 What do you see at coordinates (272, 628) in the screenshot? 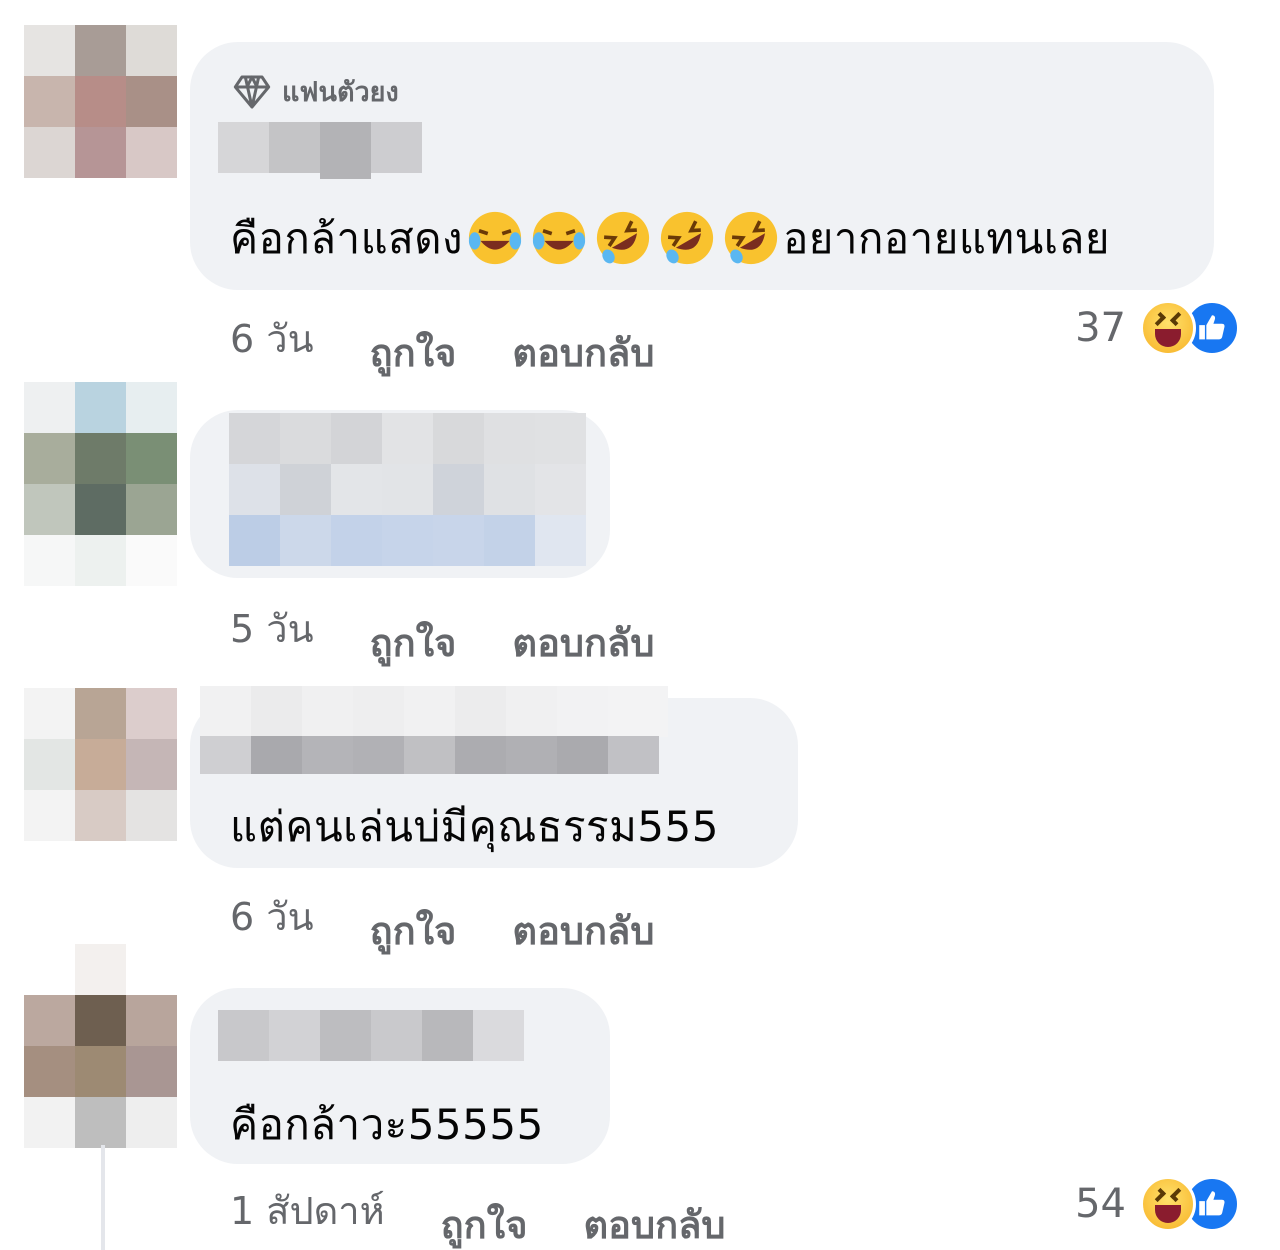
I see `comment-time: 5 วัน` at bounding box center [272, 628].